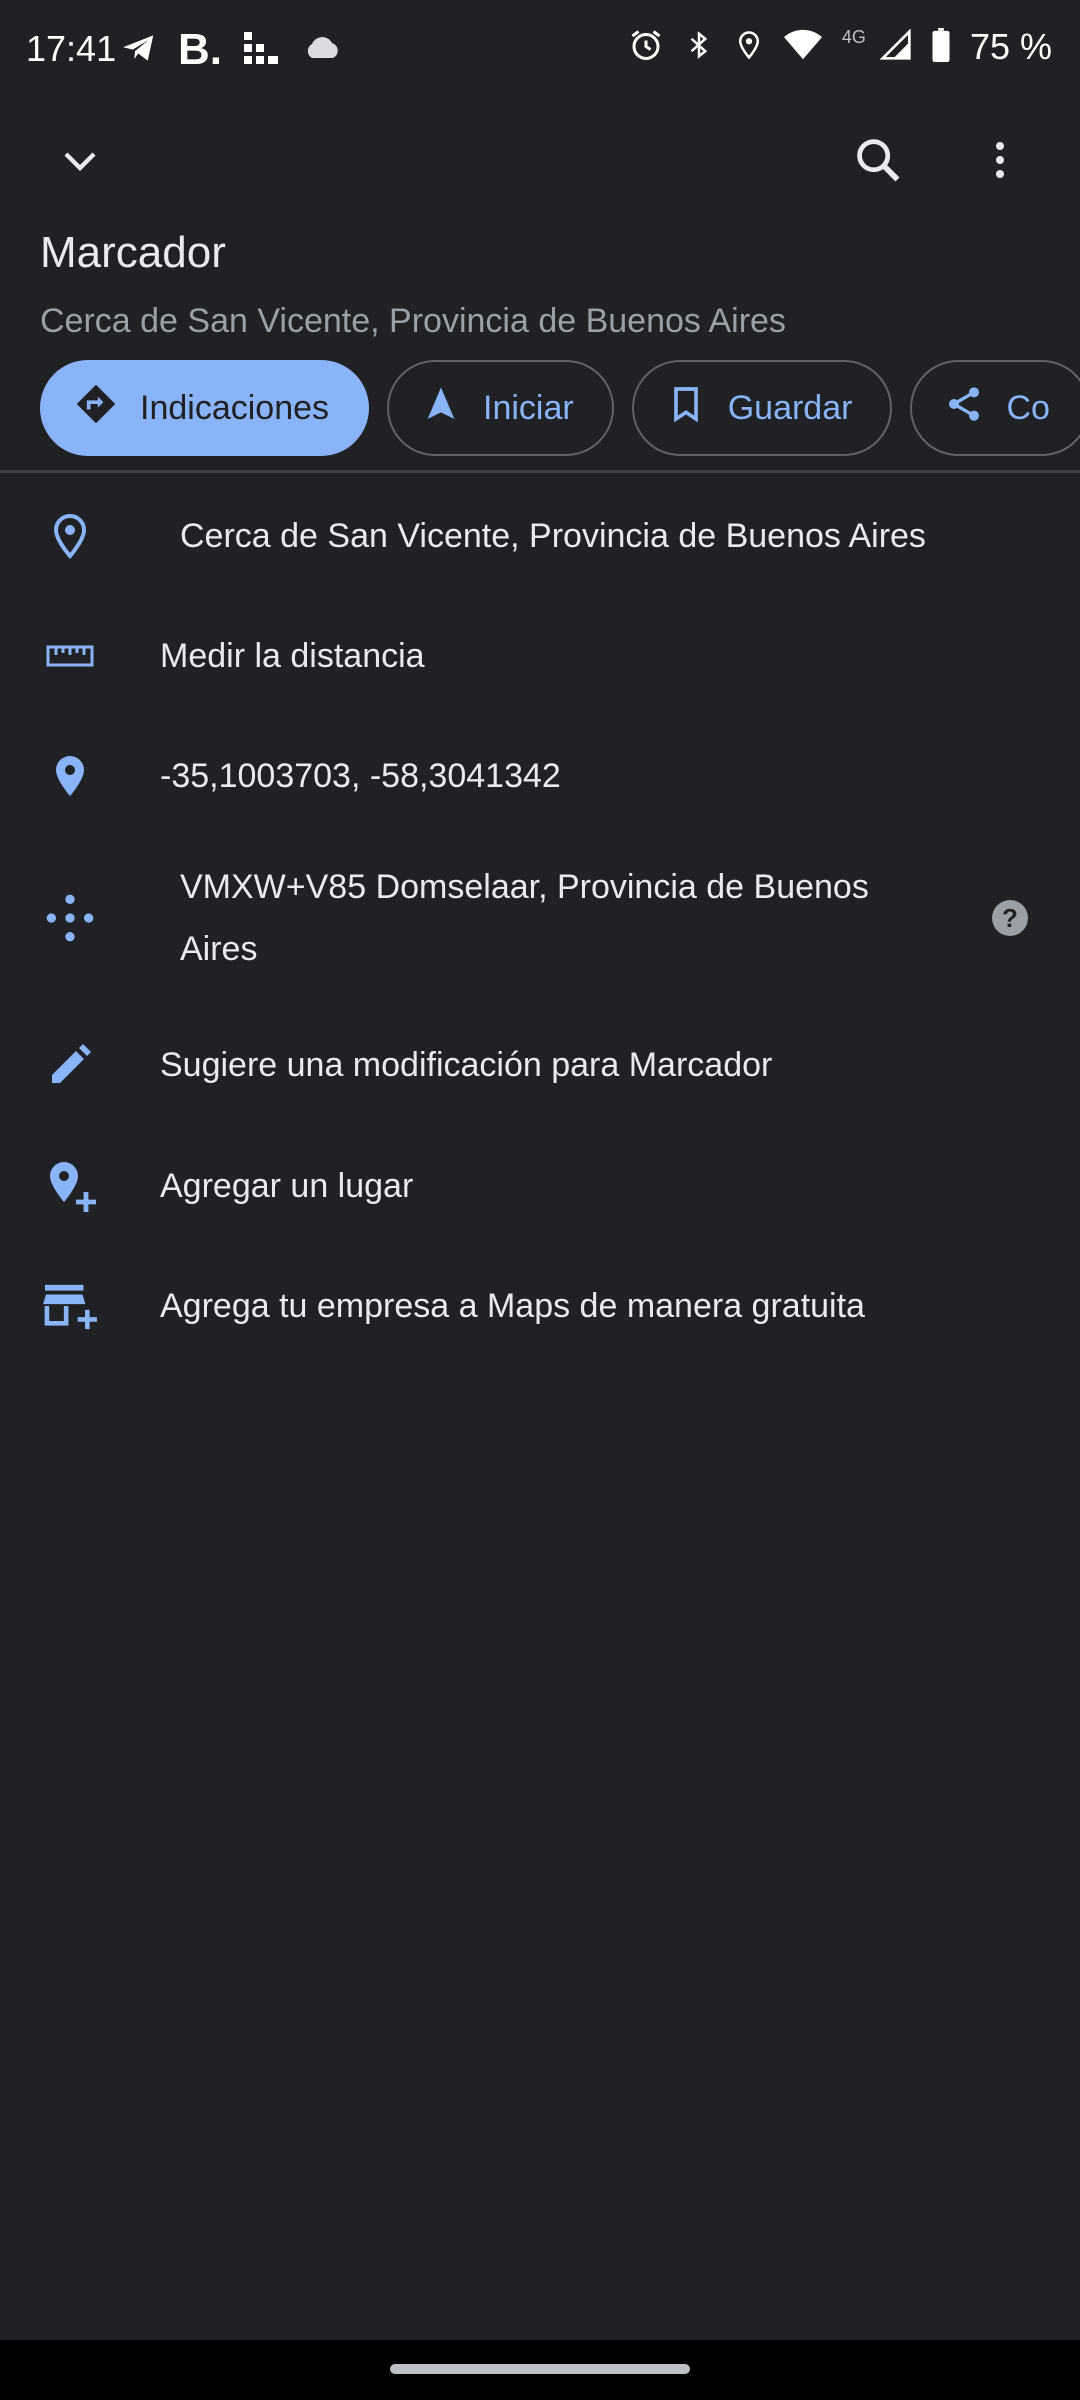 Image resolution: width=1080 pixels, height=2400 pixels. Describe the element at coordinates (466, 1065) in the screenshot. I see `suggest-edit-text: Sugiere una modificación para Marcador` at that location.